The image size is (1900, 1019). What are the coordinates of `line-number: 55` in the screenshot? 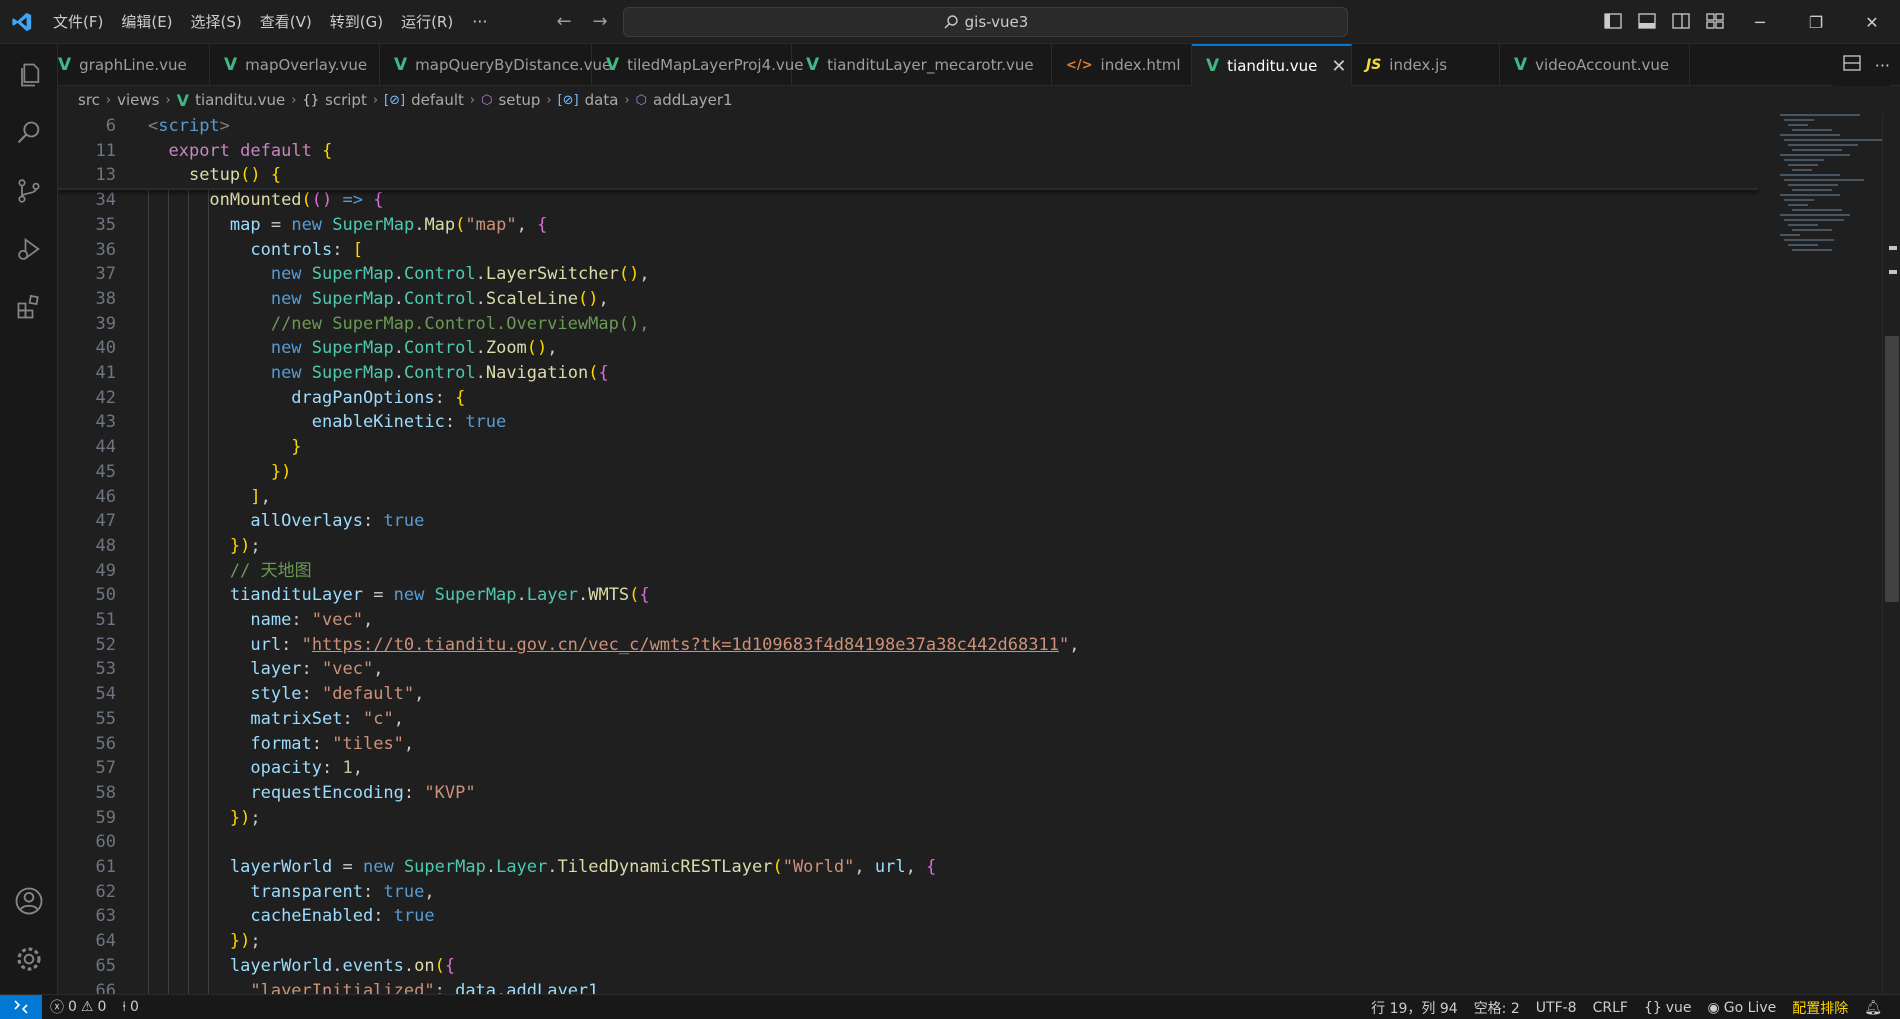 It's located at (105, 718).